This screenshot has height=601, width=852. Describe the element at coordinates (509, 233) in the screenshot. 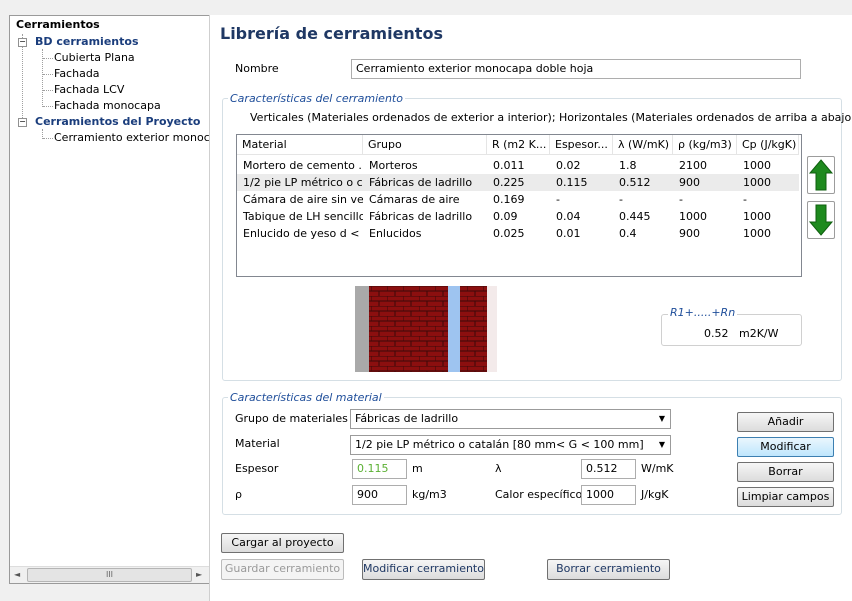

I see `cell-r: 0.025` at that location.